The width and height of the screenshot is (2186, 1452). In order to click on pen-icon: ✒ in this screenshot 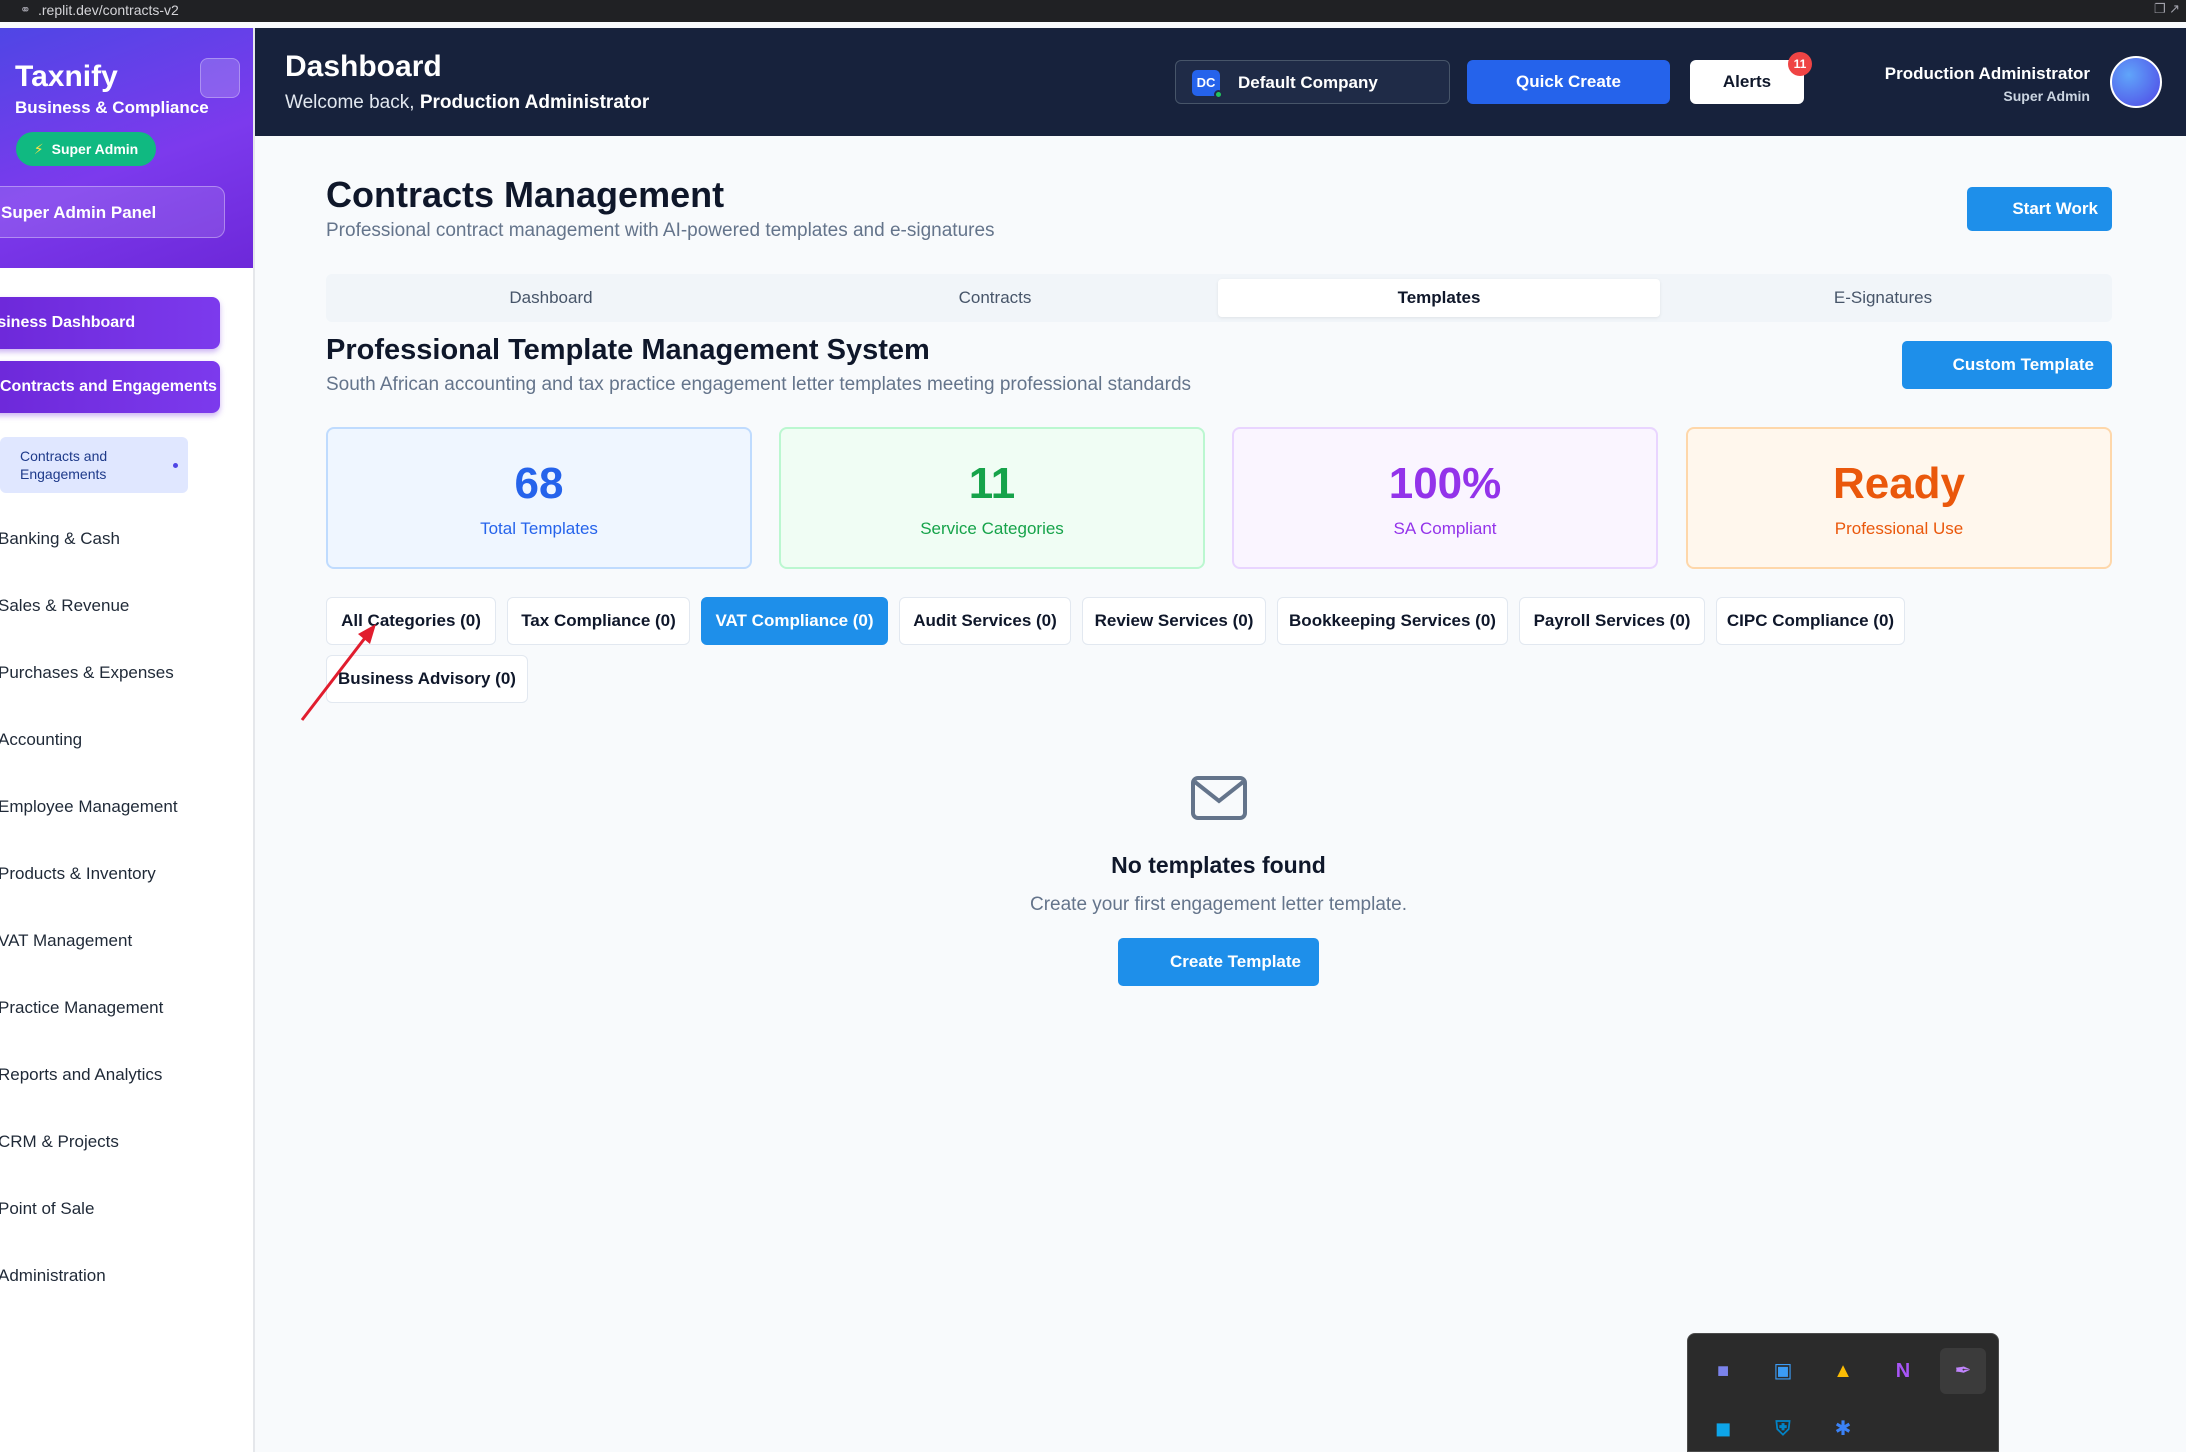, I will do `click(1963, 1371)`.